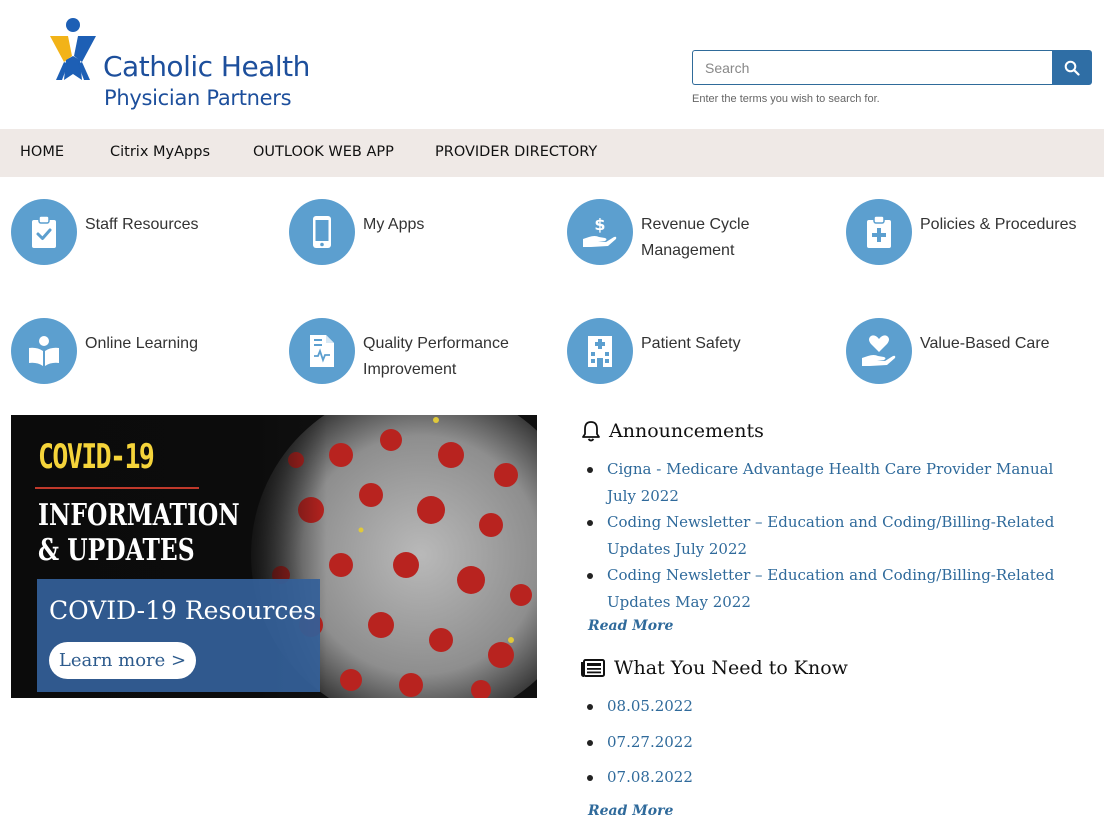  What do you see at coordinates (975, 234) in the screenshot?
I see `tile-policies-procedures: Policies & Procedures` at bounding box center [975, 234].